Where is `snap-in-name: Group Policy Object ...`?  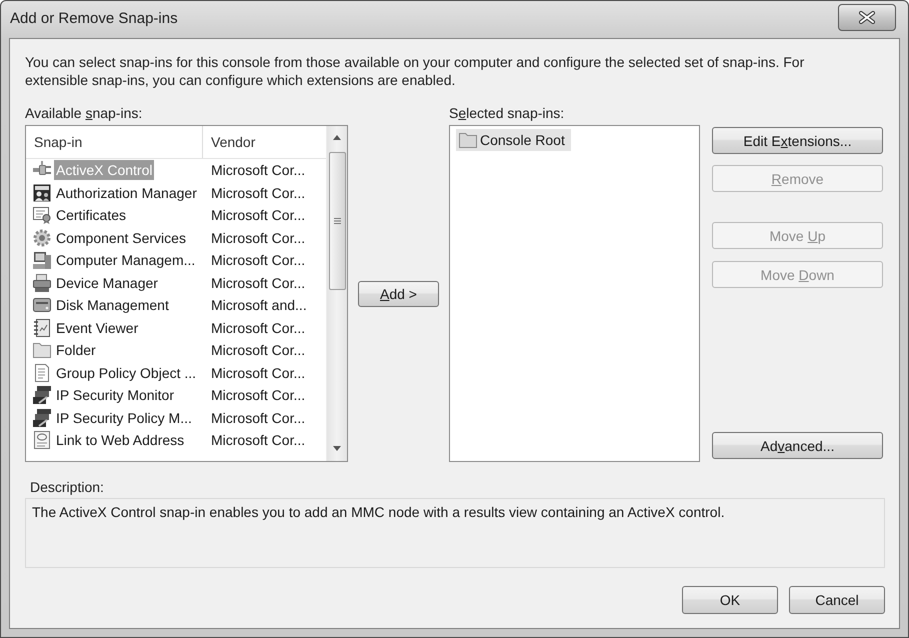 snap-in-name: Group Policy Object ... is located at coordinates (126, 372).